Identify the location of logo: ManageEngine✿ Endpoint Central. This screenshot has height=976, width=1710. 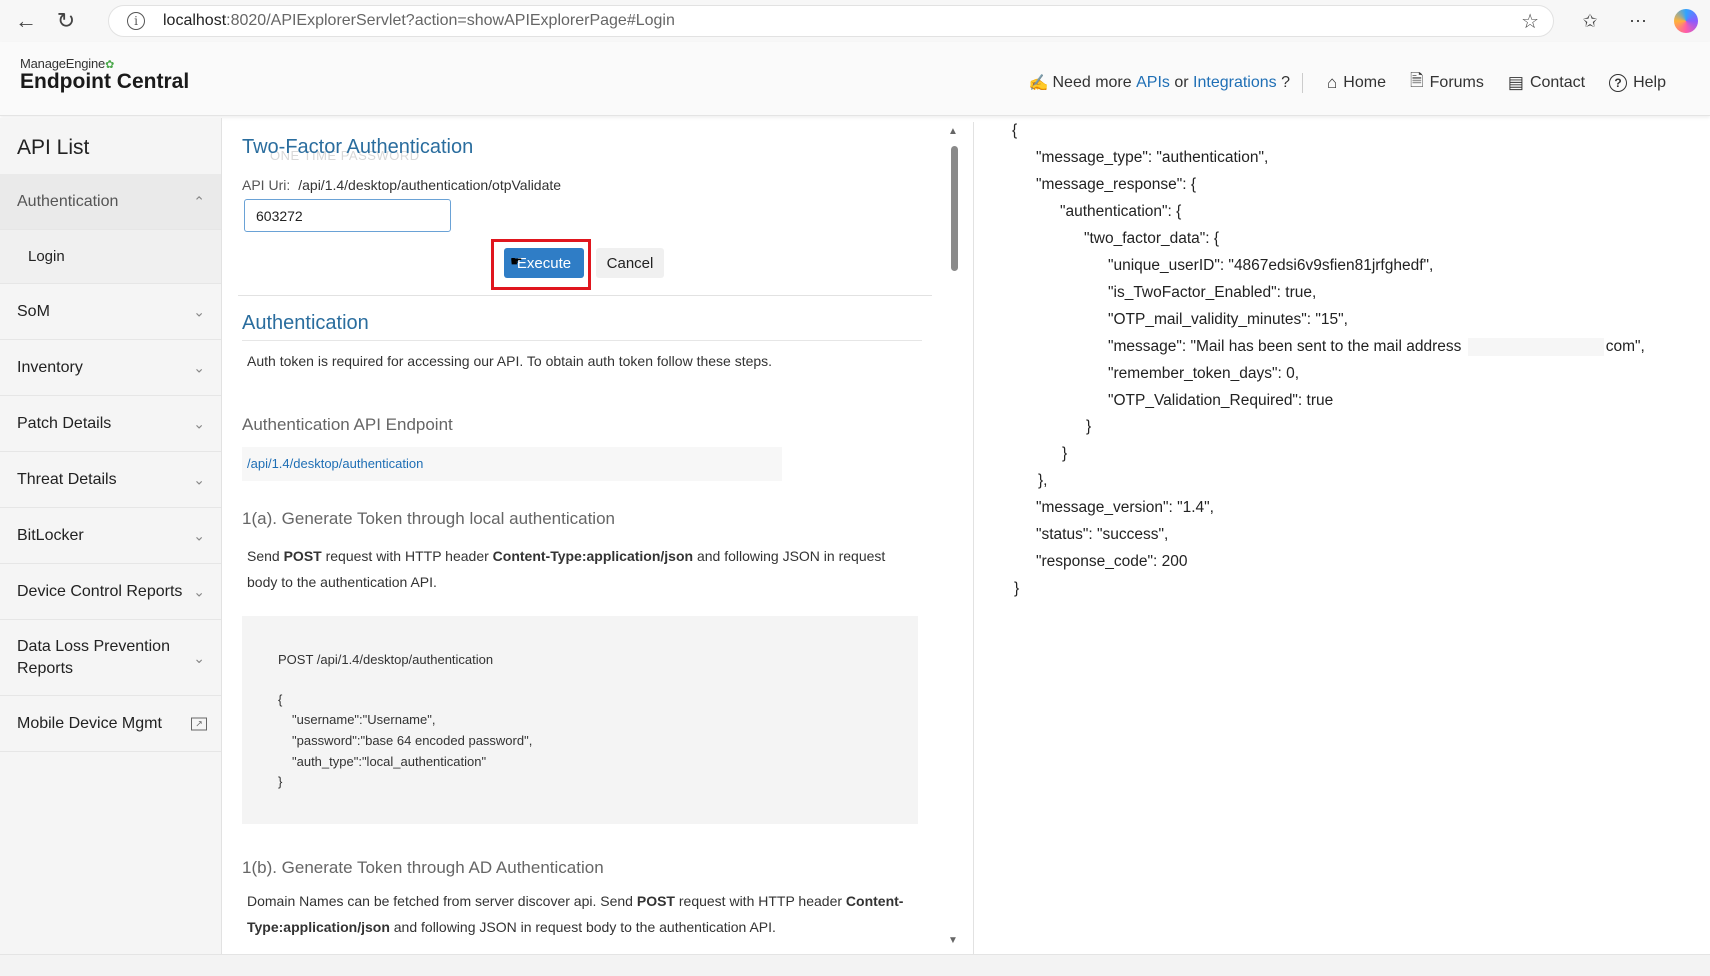
(104, 75).